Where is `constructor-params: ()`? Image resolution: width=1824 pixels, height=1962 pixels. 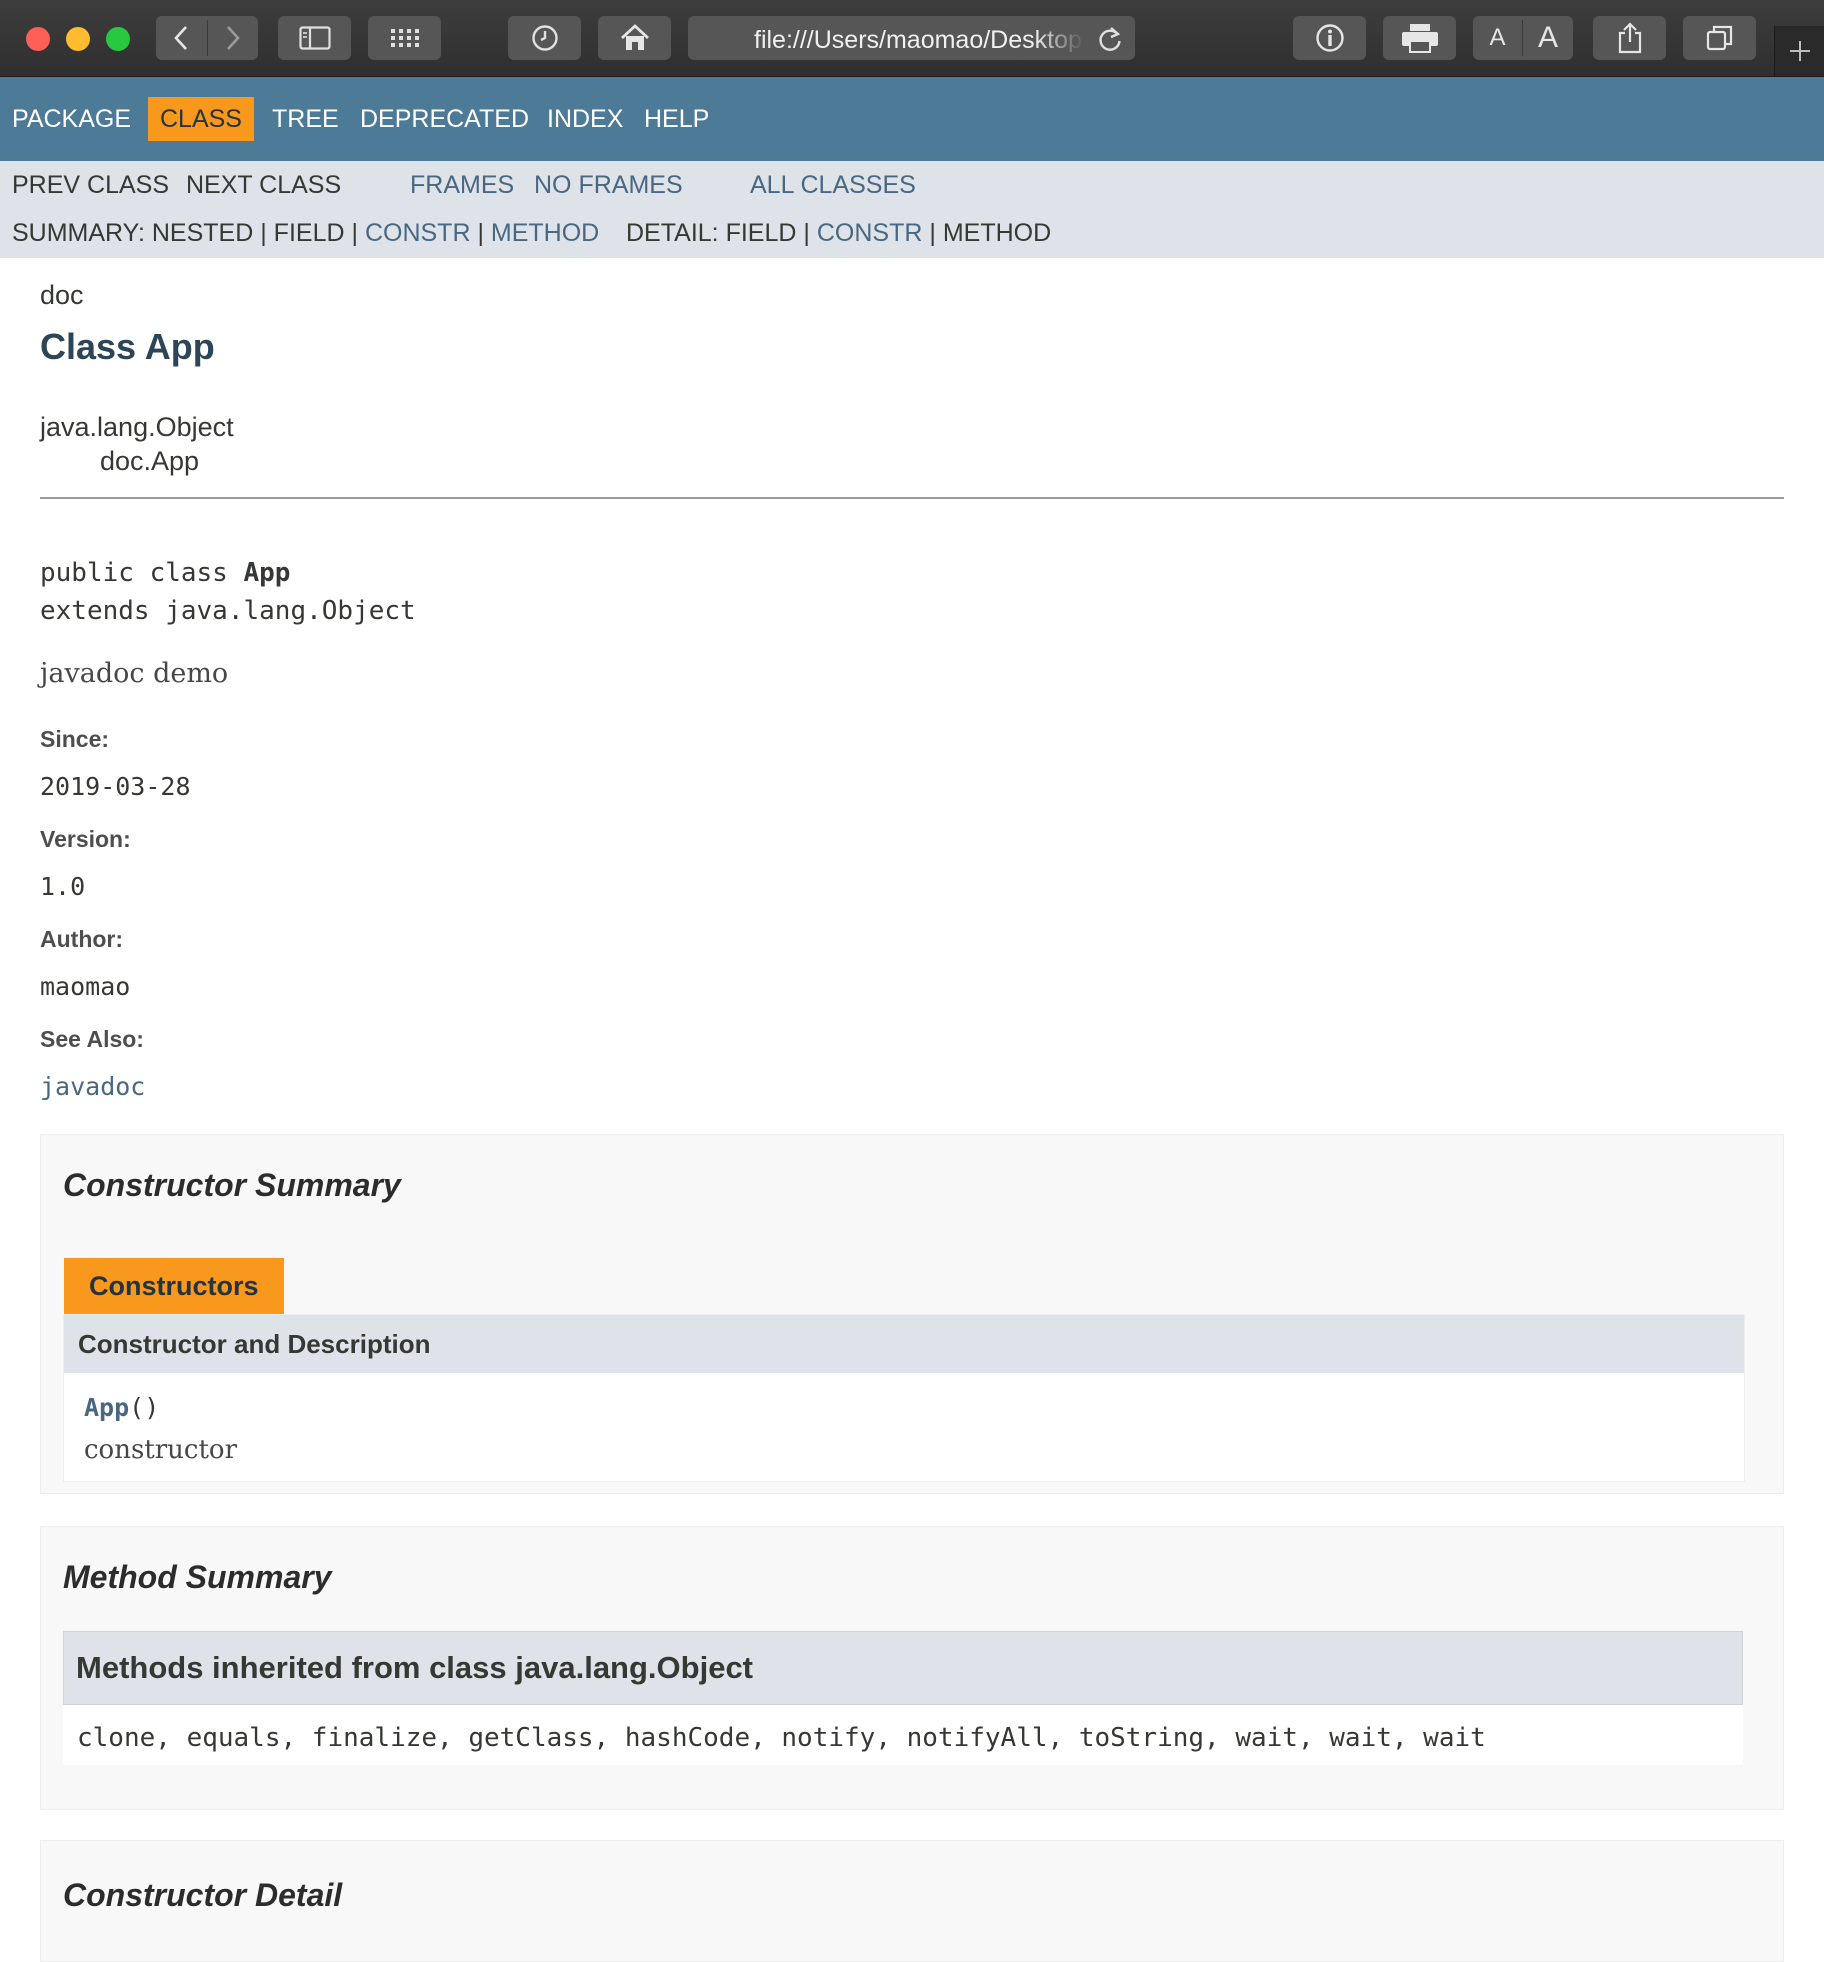 constructor-params: () is located at coordinates (144, 1407).